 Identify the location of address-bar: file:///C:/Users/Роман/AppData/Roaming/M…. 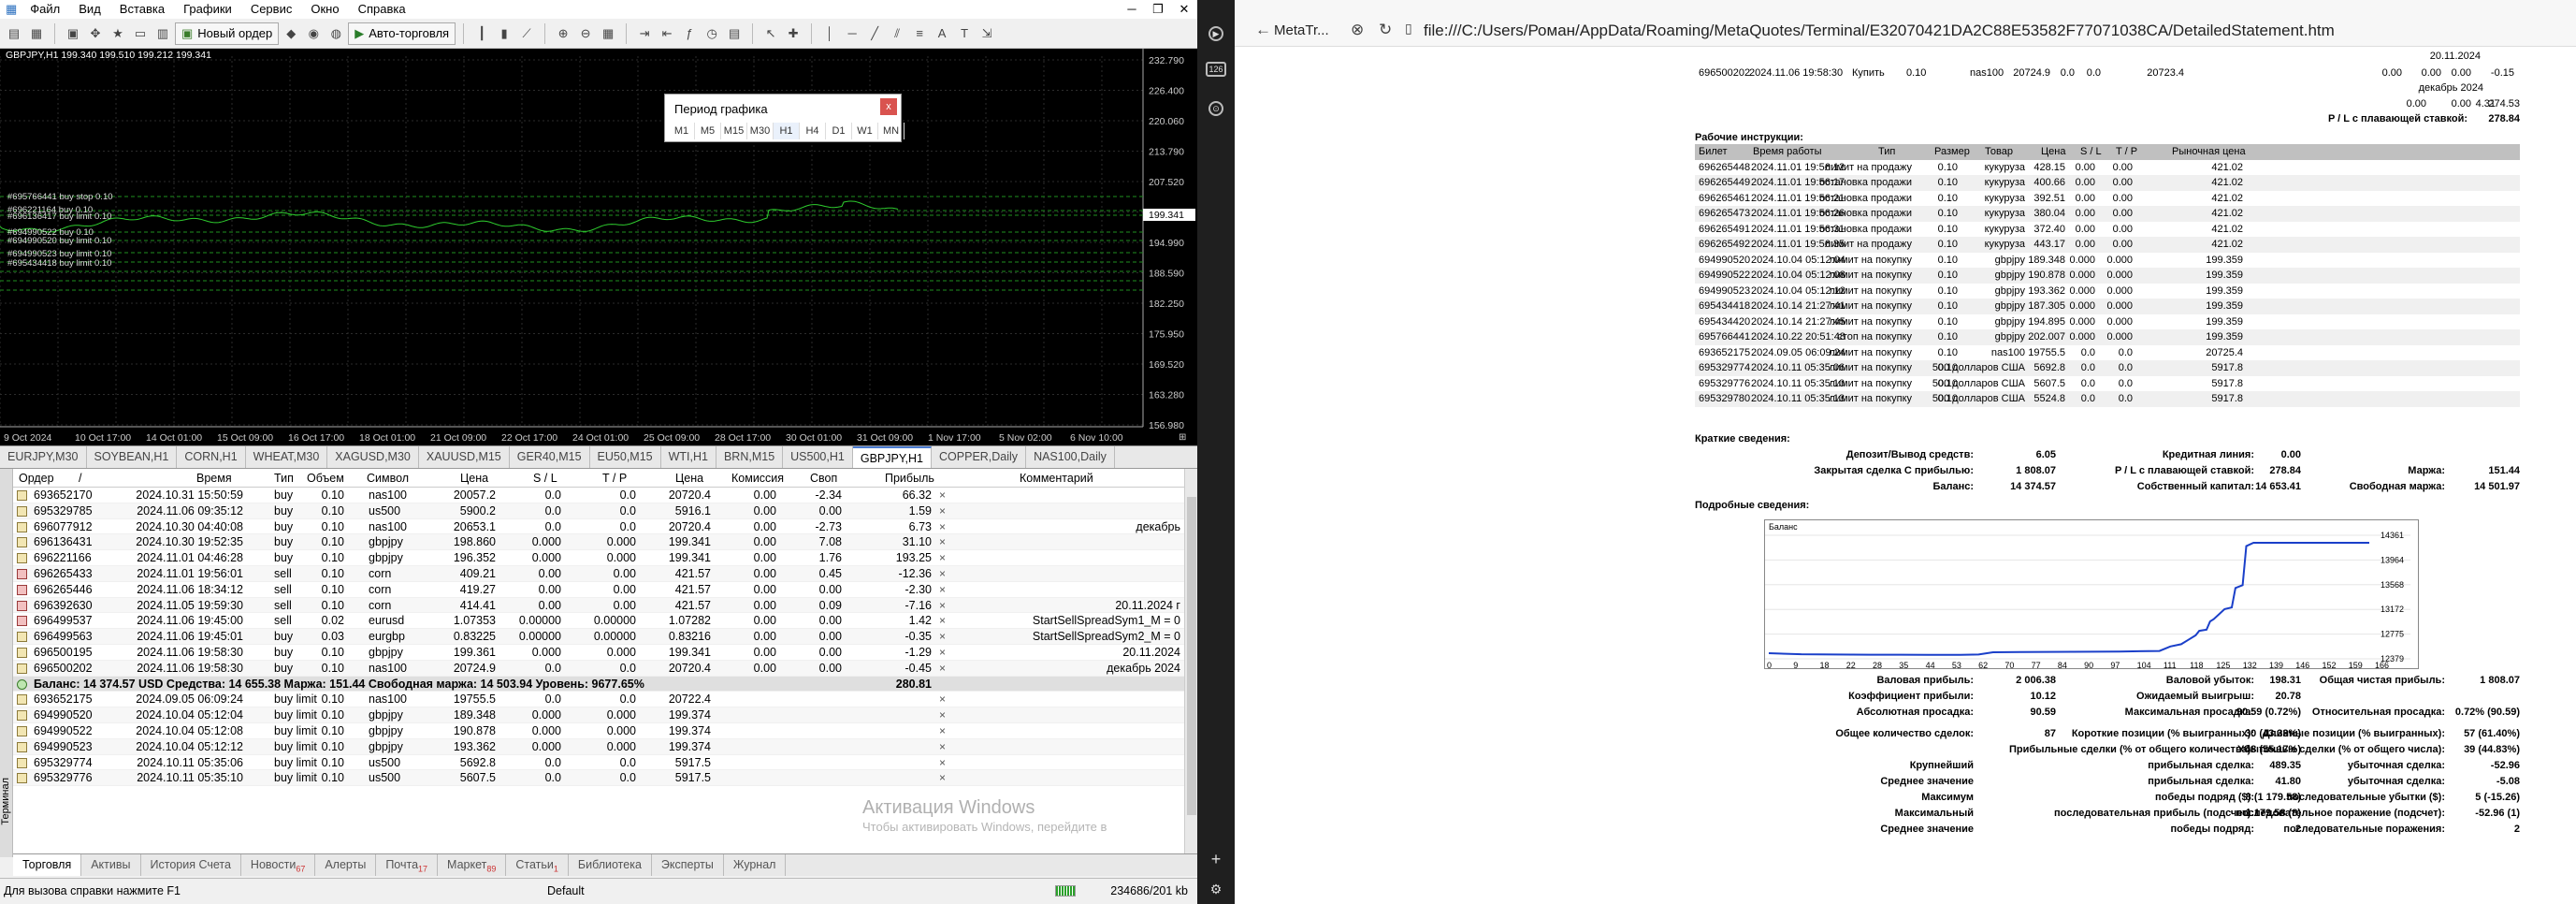
(1880, 31).